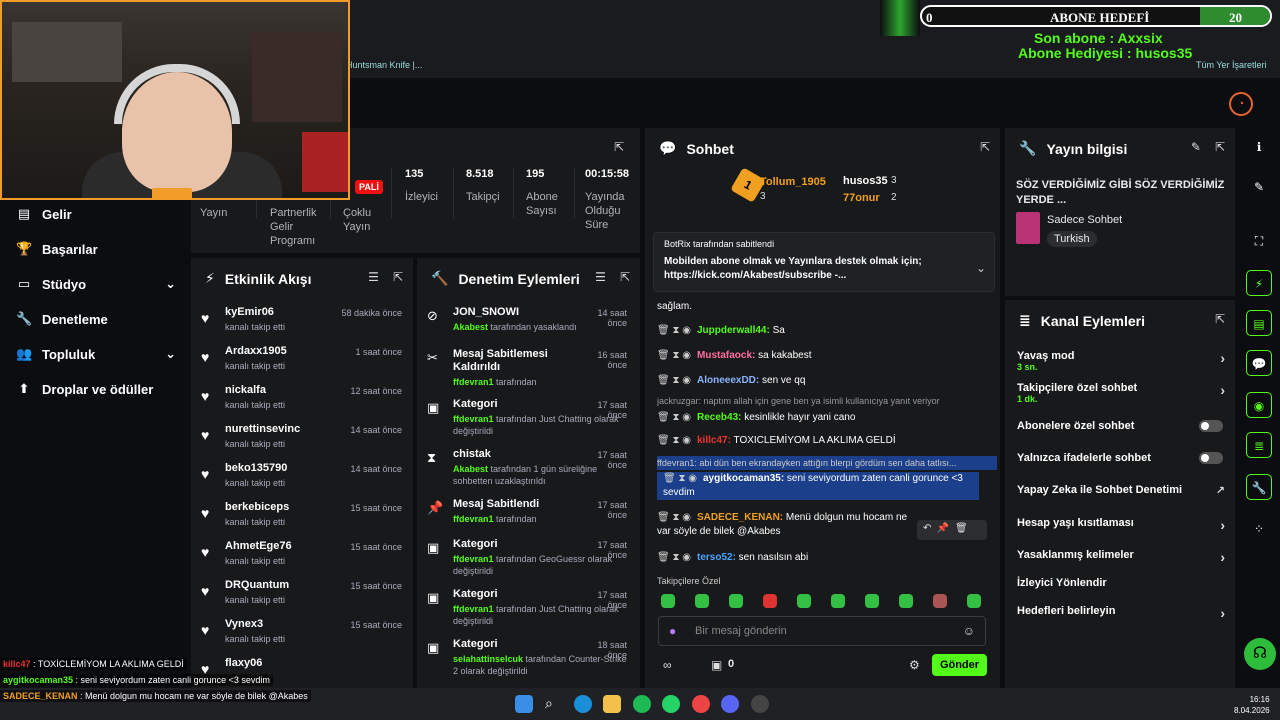 The image size is (1280, 720). Describe the element at coordinates (1122, 490) in the screenshot. I see `channel-action-row: Yapay Zeka ile Sohbet Denetimi ↗` at that location.